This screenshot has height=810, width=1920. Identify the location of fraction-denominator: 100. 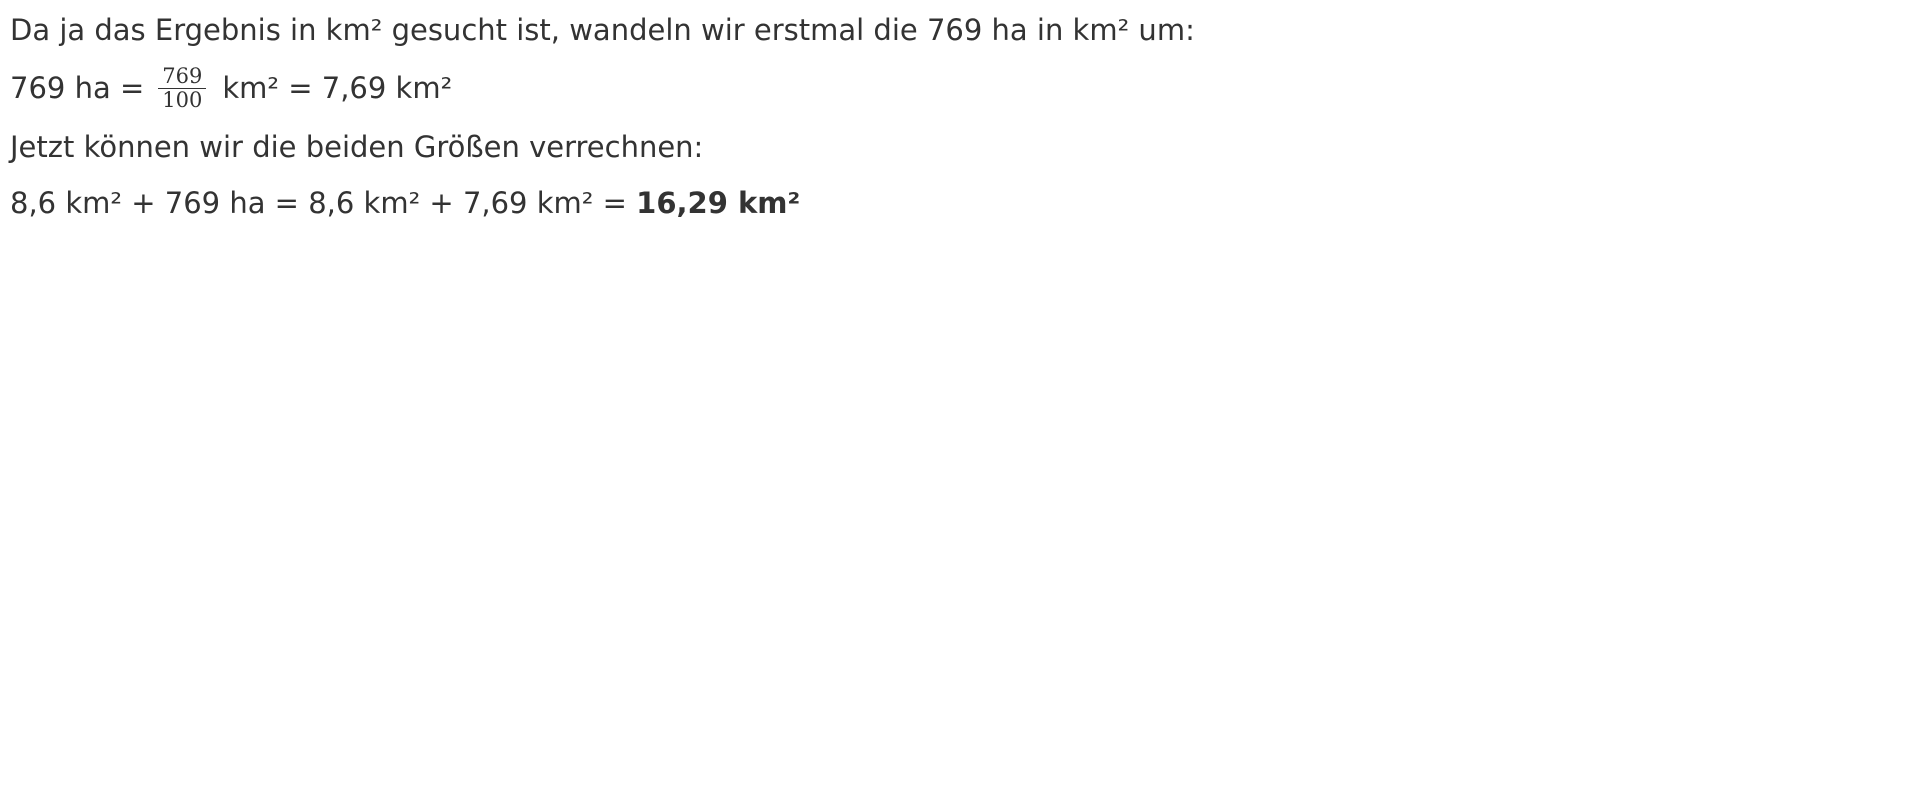
(182, 99).